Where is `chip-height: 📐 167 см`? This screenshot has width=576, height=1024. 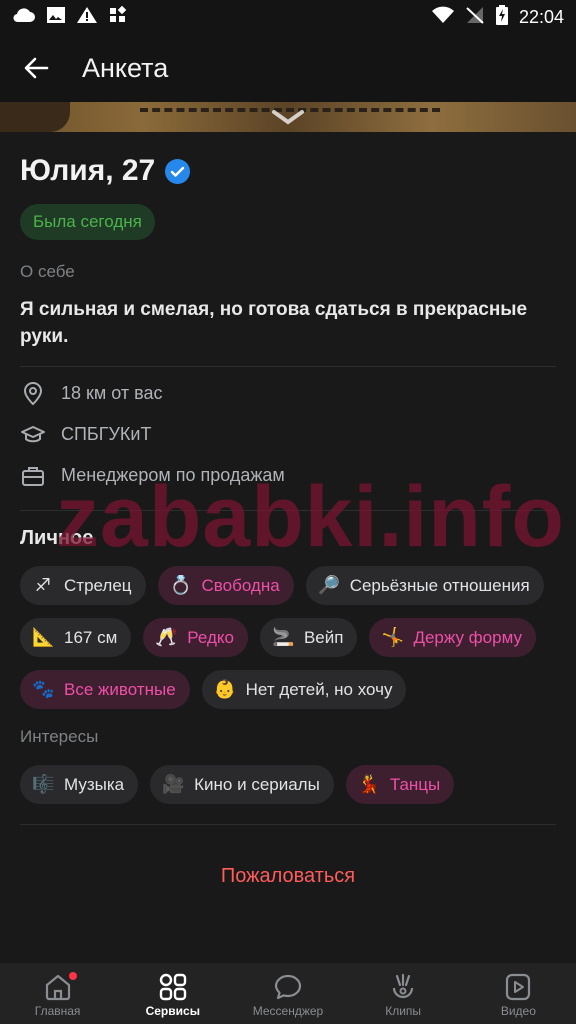
chip-height: 📐 167 см is located at coordinates (76, 637).